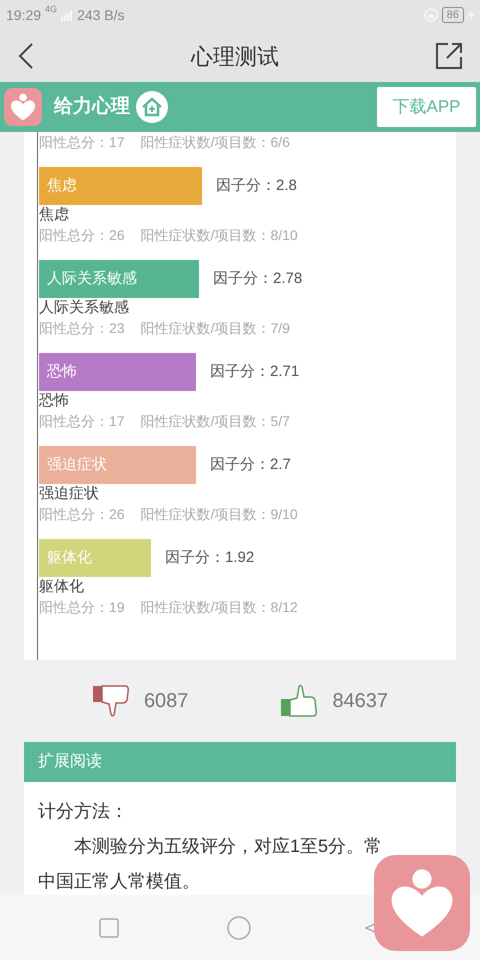 The width and height of the screenshot is (480, 960). What do you see at coordinates (209, 558) in the screenshot?
I see `factor-score: 因子分：1.92` at bounding box center [209, 558].